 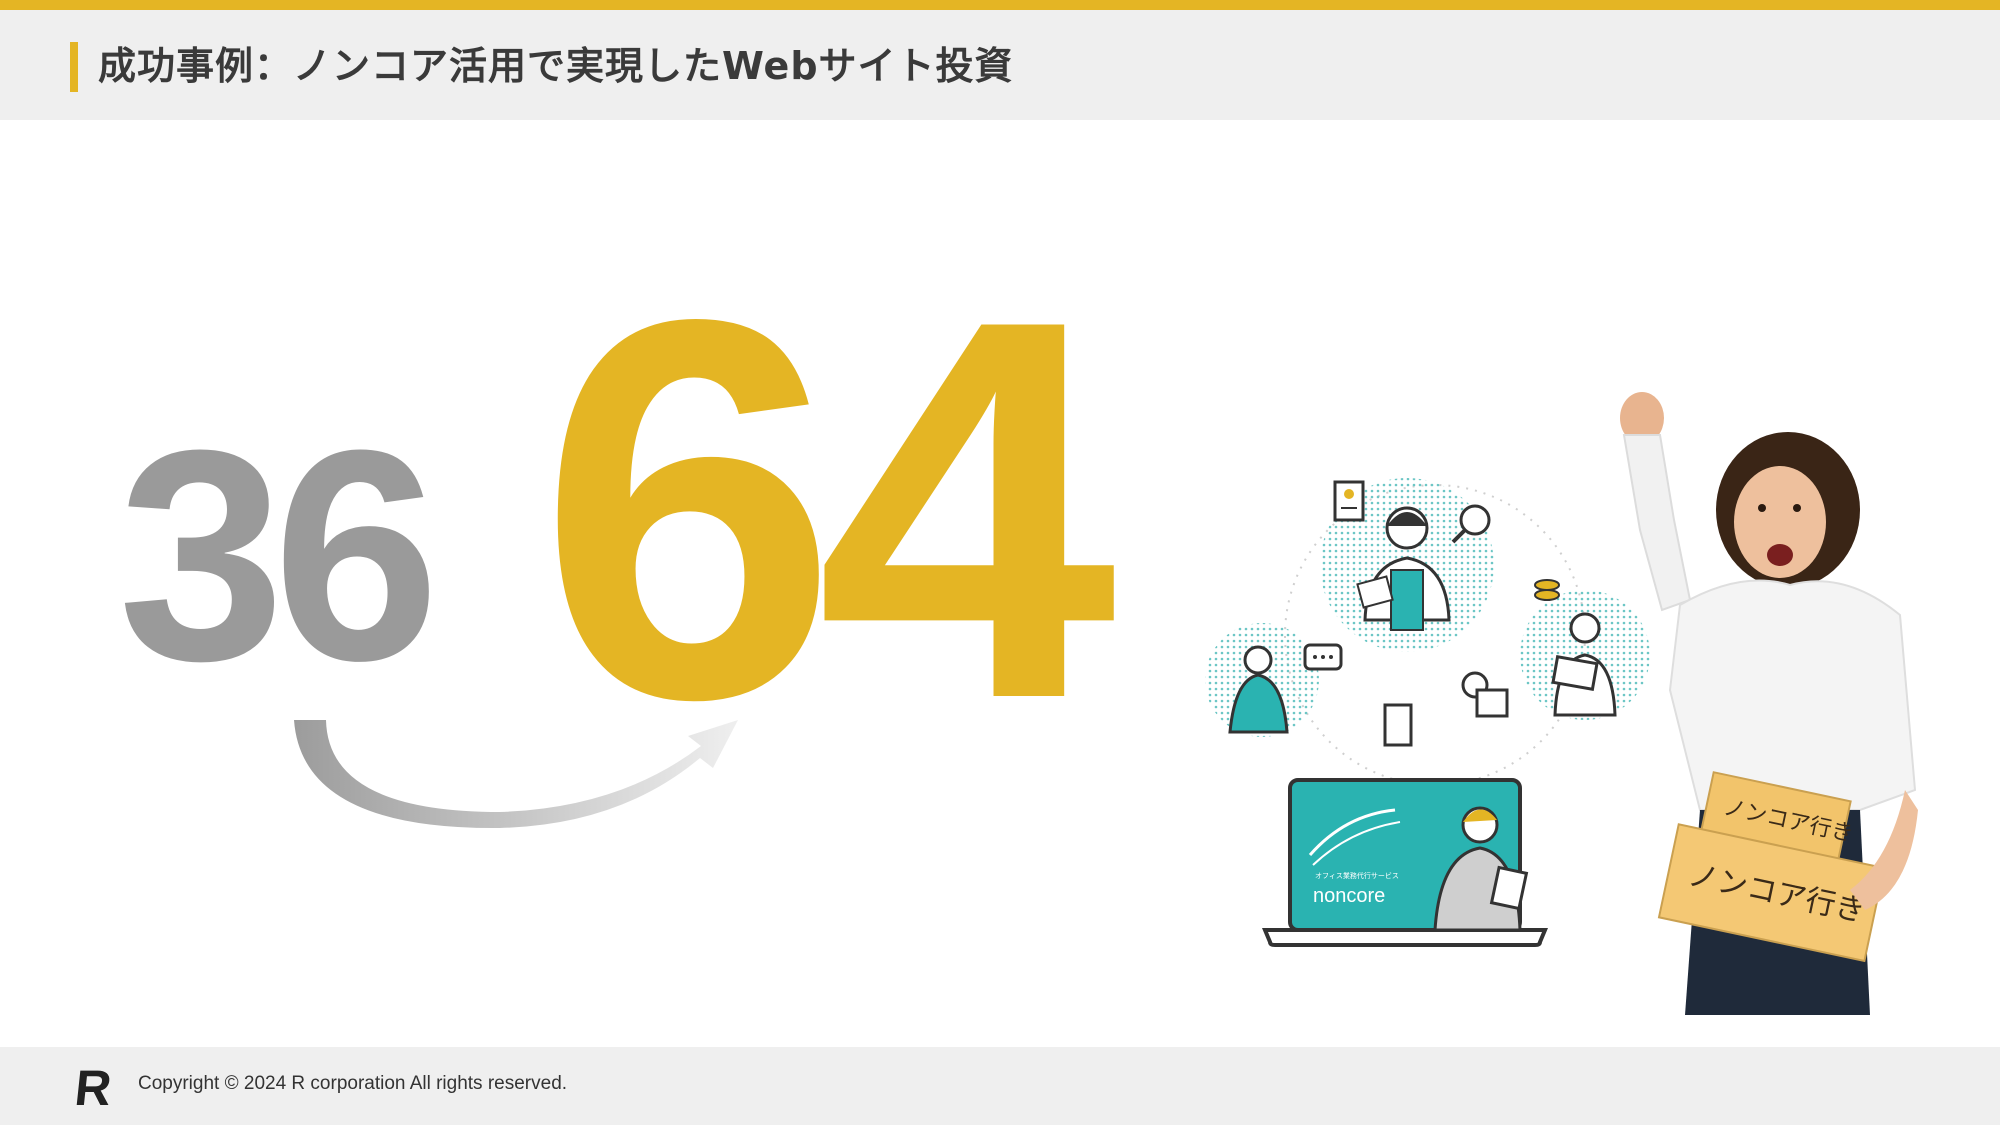 I want to click on search-person-icon, so click(x=1475, y=520).